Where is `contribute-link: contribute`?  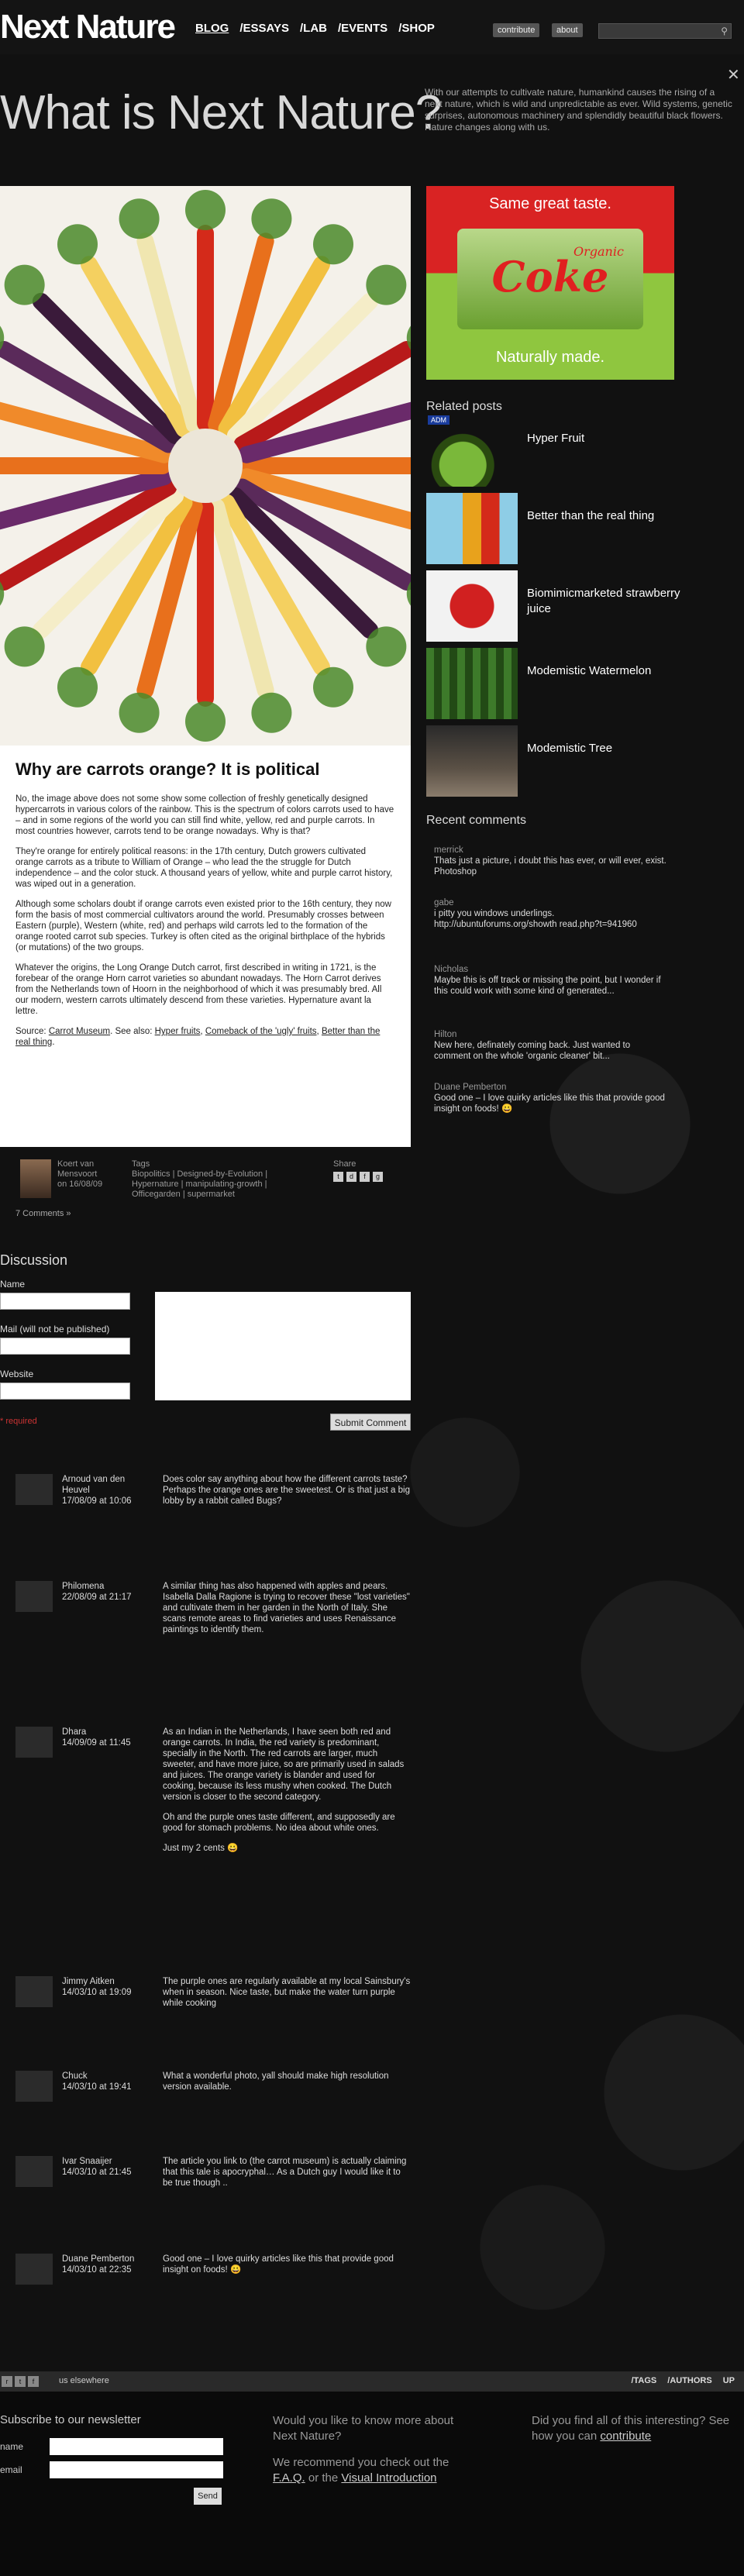 contribute-link: contribute is located at coordinates (625, 2436).